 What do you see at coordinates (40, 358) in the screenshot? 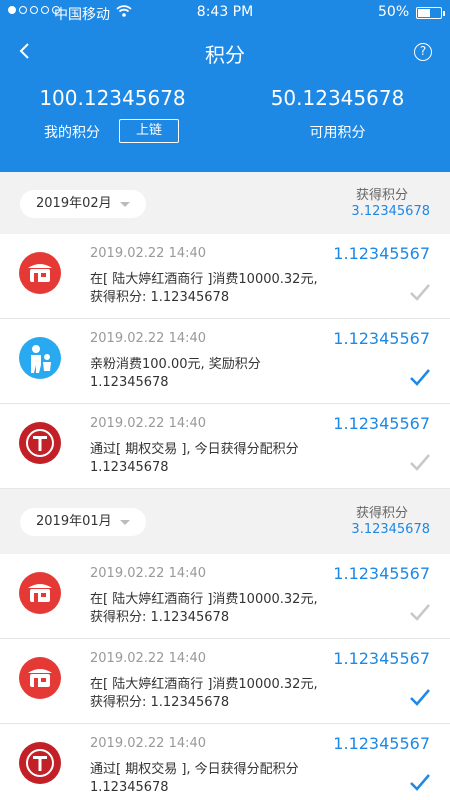
I see `family-icon` at bounding box center [40, 358].